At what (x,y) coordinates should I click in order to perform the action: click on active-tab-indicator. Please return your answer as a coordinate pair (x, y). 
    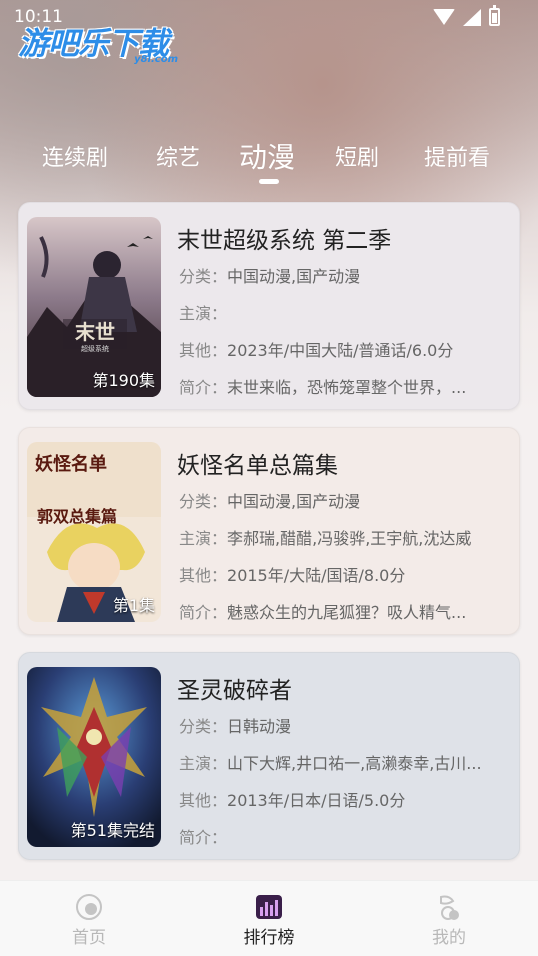
    Looking at the image, I should click on (269, 181).